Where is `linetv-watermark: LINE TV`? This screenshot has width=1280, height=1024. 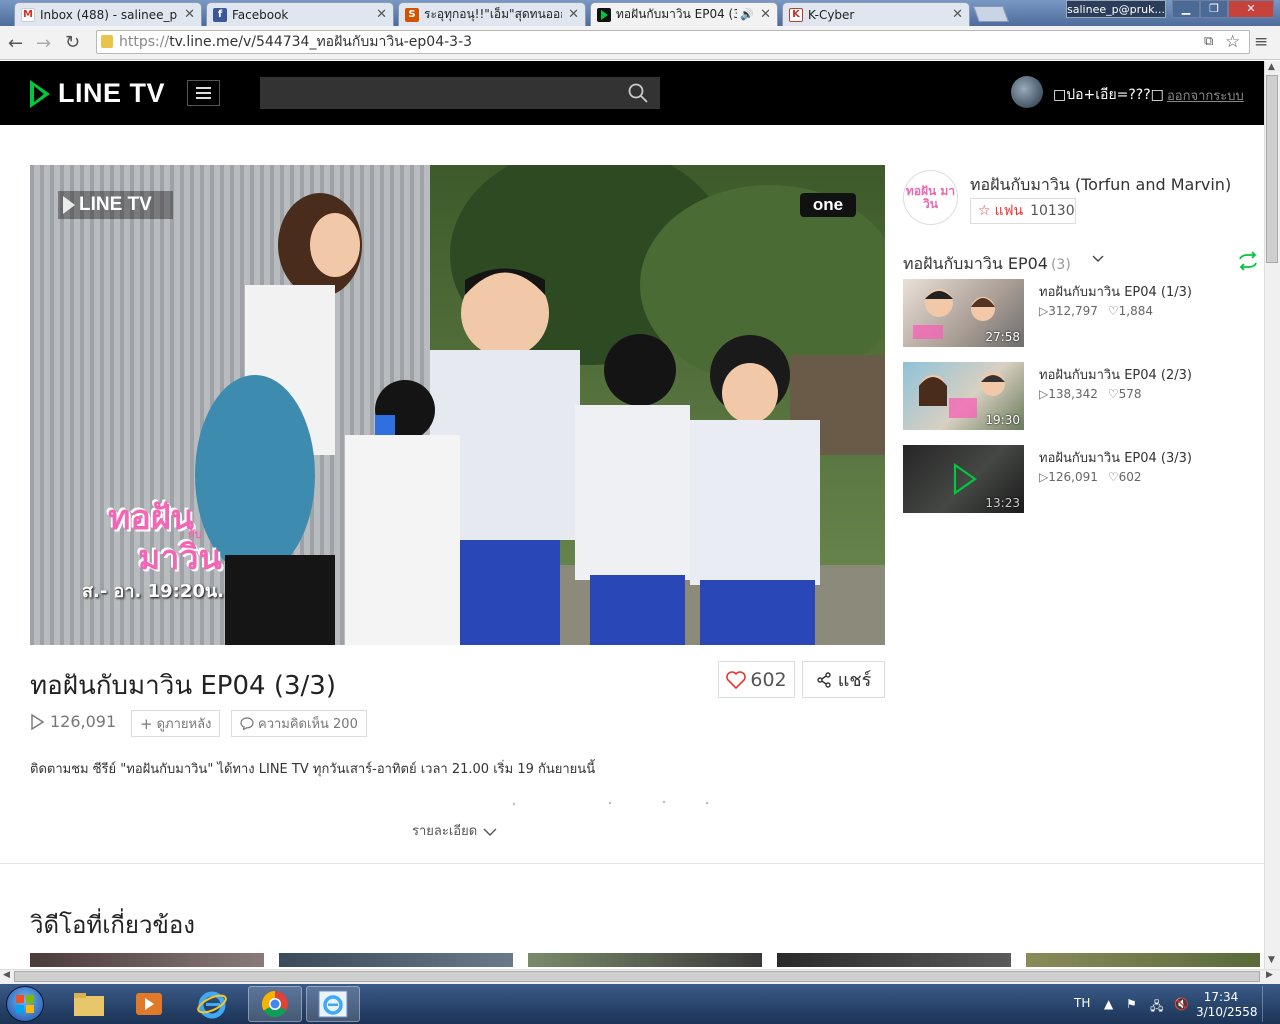 linetv-watermark: LINE TV is located at coordinates (115, 205).